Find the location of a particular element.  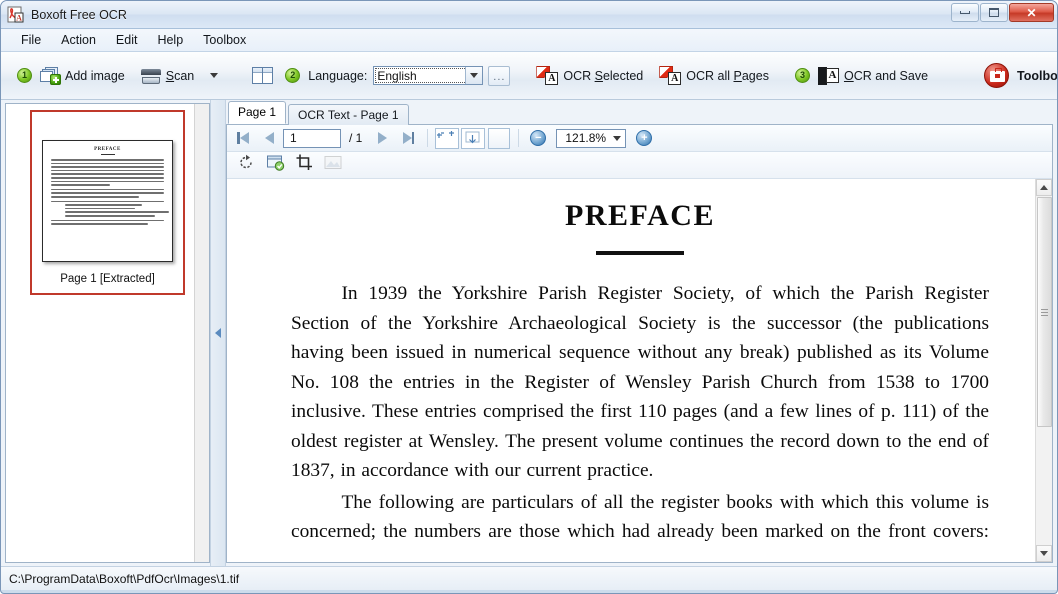

scroll-up-button is located at coordinates (1044, 187).